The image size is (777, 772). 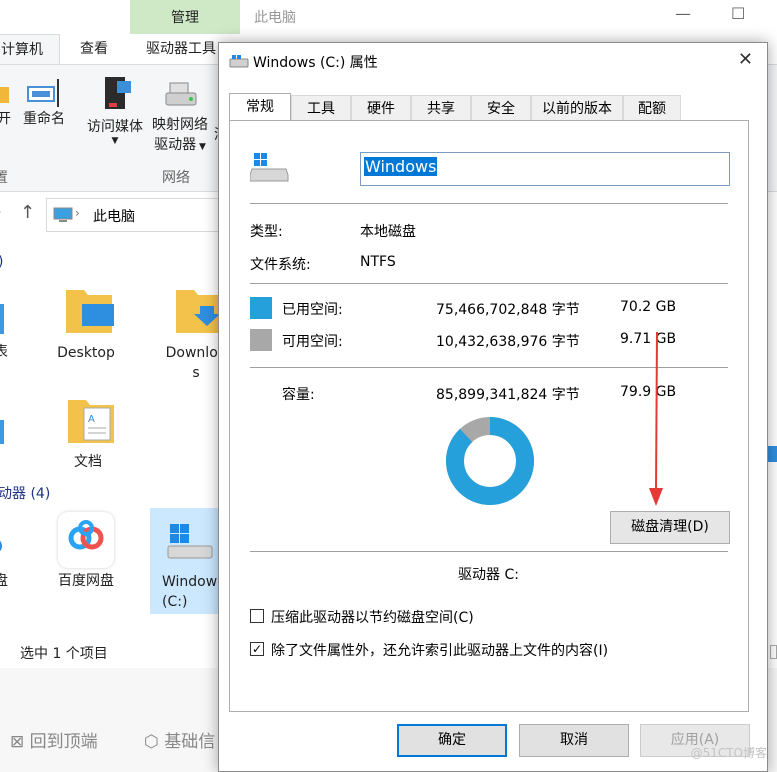 I want to click on drive-c-item: Window (C:), so click(x=185, y=561).